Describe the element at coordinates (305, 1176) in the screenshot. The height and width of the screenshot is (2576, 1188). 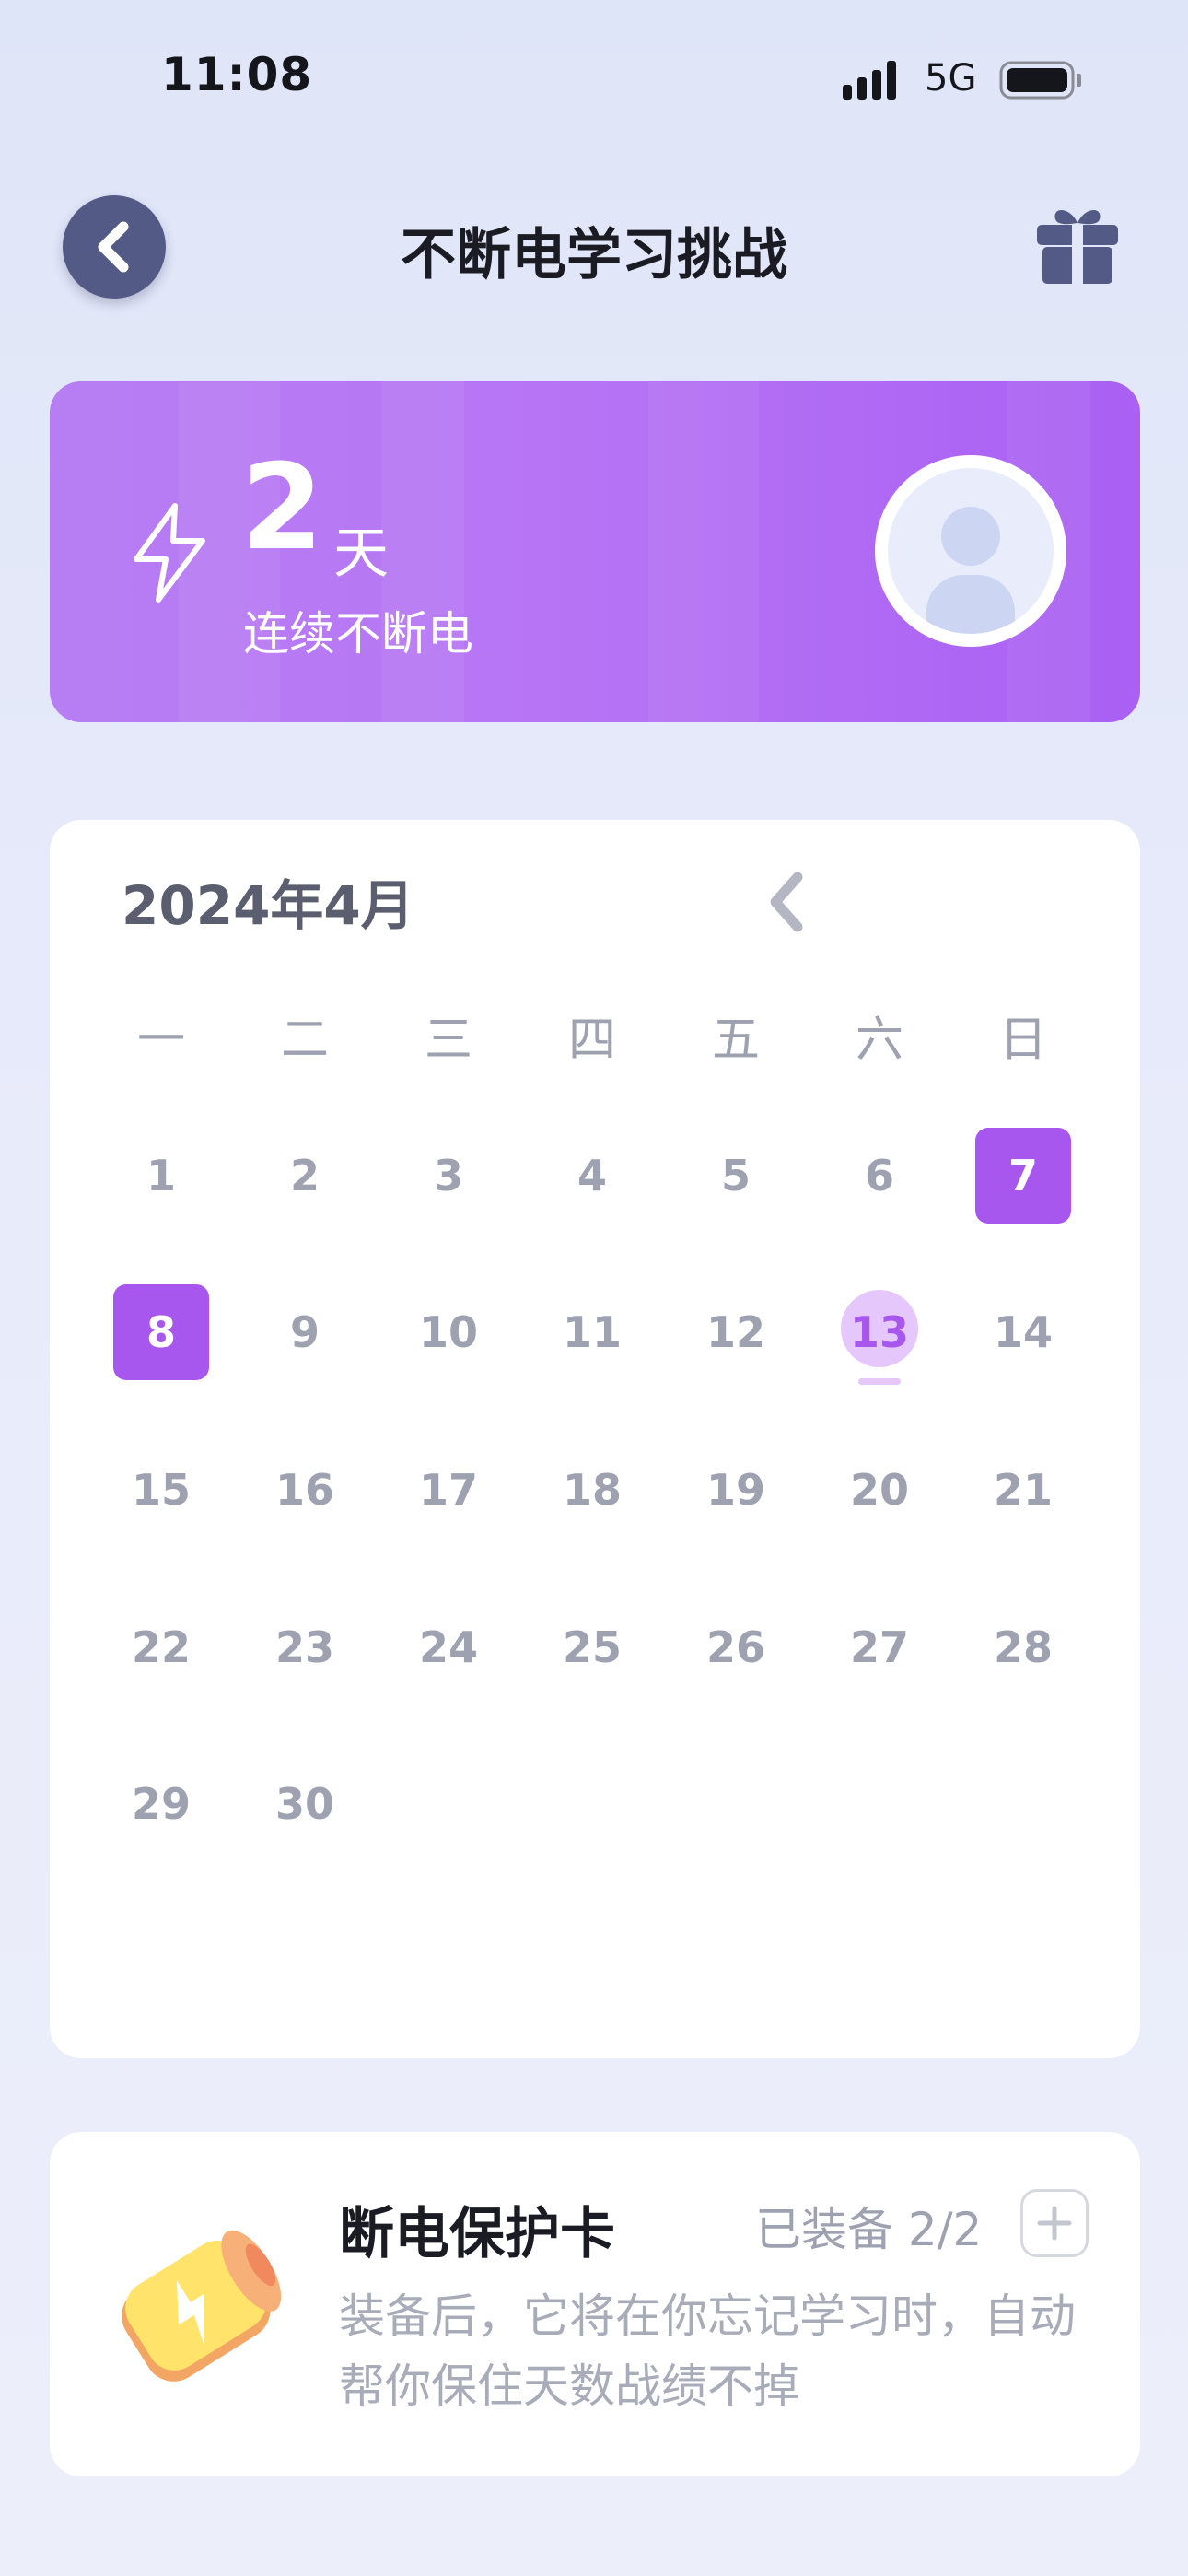
I see `calendar-day: 2` at that location.